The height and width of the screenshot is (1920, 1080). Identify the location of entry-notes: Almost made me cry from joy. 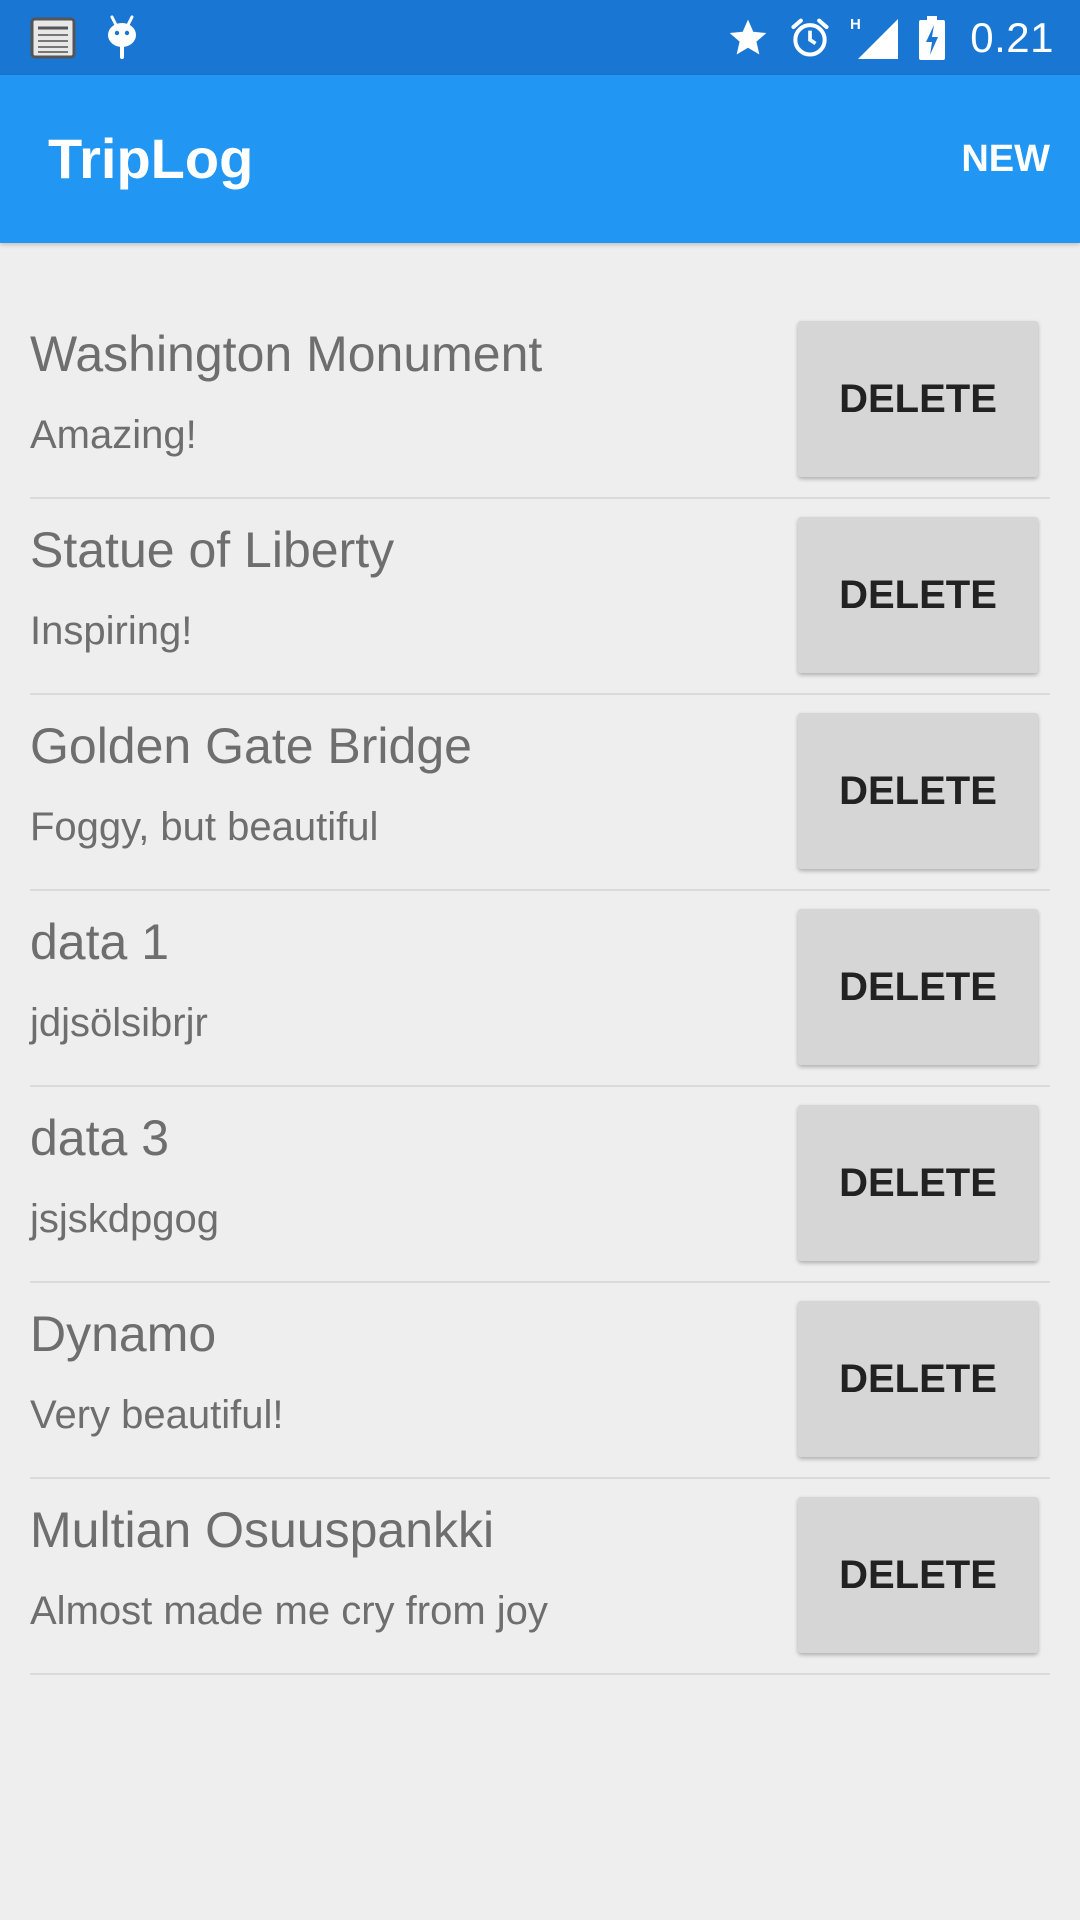
(289, 1611).